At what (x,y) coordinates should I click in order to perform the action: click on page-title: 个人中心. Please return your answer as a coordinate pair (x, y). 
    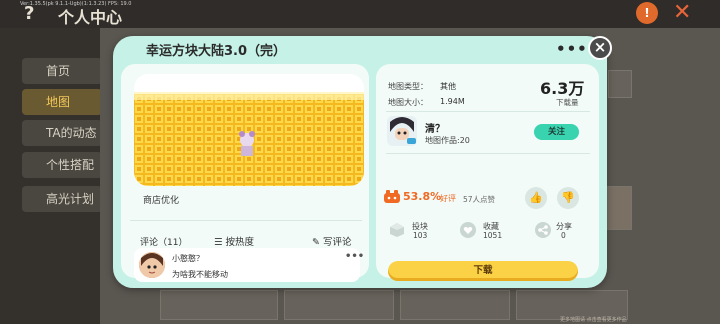
    Looking at the image, I should click on (90, 17).